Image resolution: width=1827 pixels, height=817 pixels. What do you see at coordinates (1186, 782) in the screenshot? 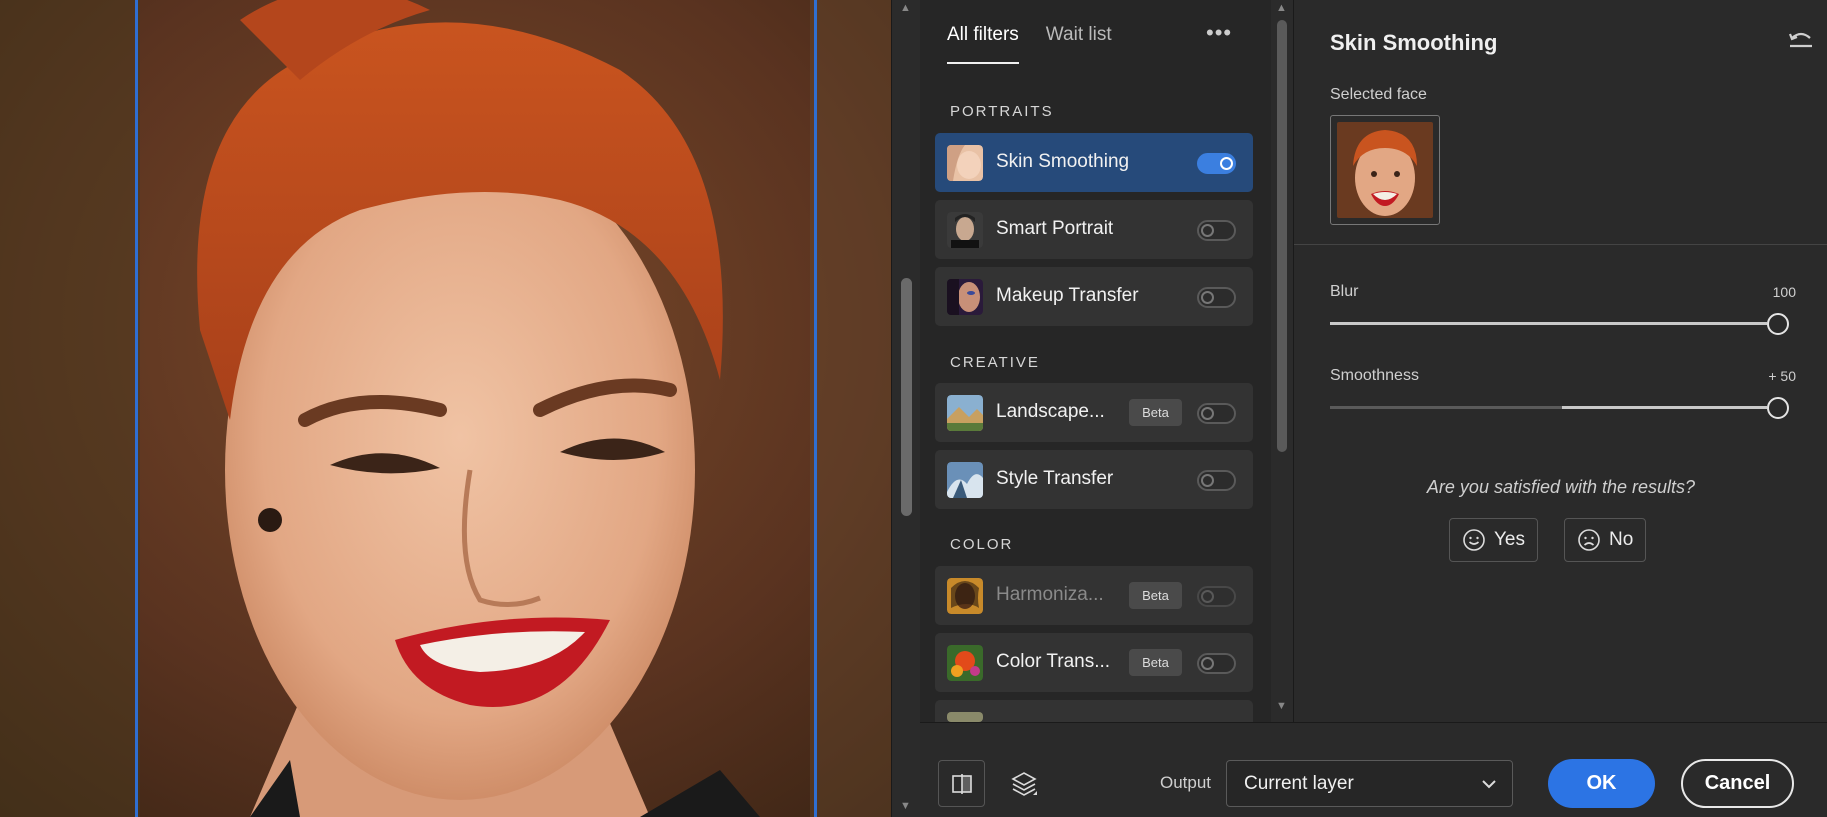
I see `output-label: Output` at bounding box center [1186, 782].